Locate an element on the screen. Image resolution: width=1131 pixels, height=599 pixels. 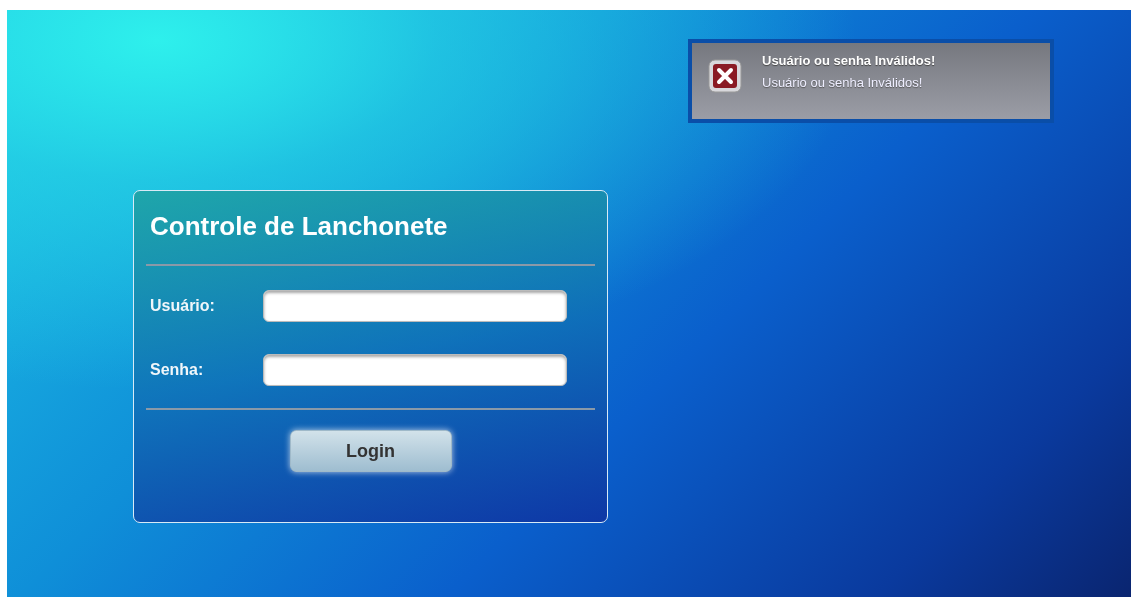
panel-title: Controle de Lanchonete is located at coordinates (299, 226).